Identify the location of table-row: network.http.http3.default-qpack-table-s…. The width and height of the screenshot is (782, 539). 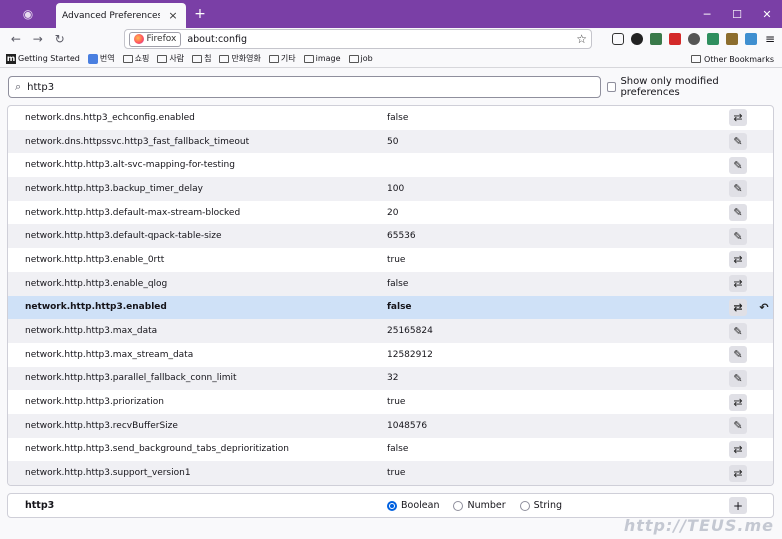
(390, 236).